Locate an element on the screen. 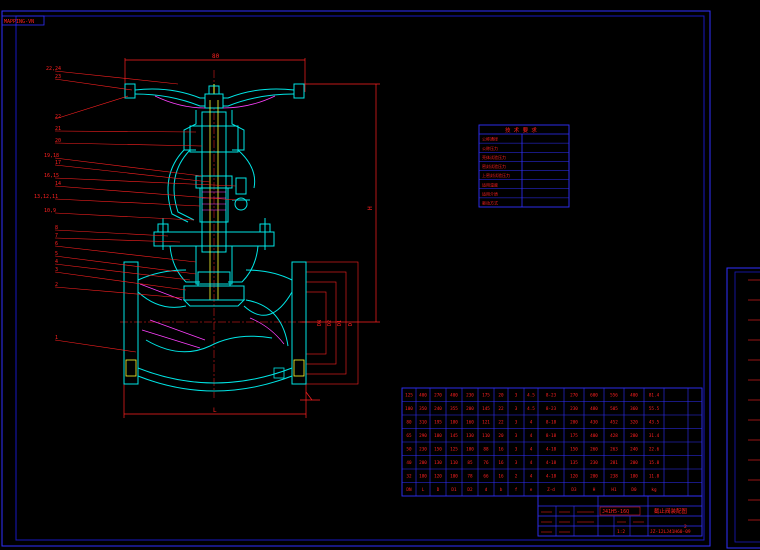 This screenshot has height=550, width=760. dim-table-cell: D is located at coordinates (438, 490).